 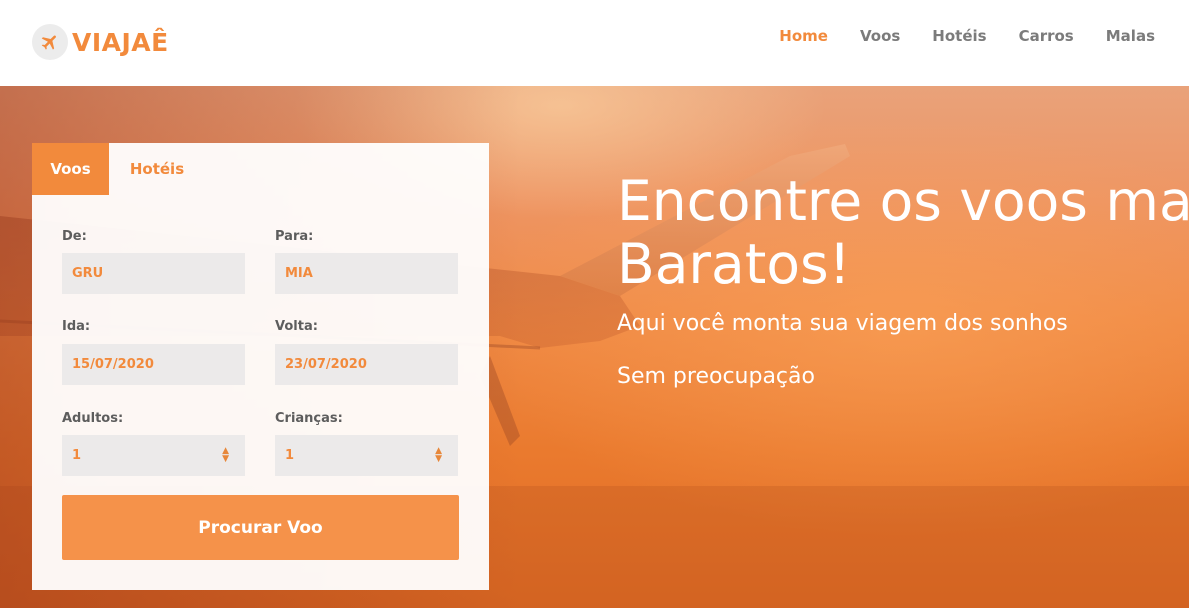 I want to click on depart-label: Ida:, so click(x=76, y=326).